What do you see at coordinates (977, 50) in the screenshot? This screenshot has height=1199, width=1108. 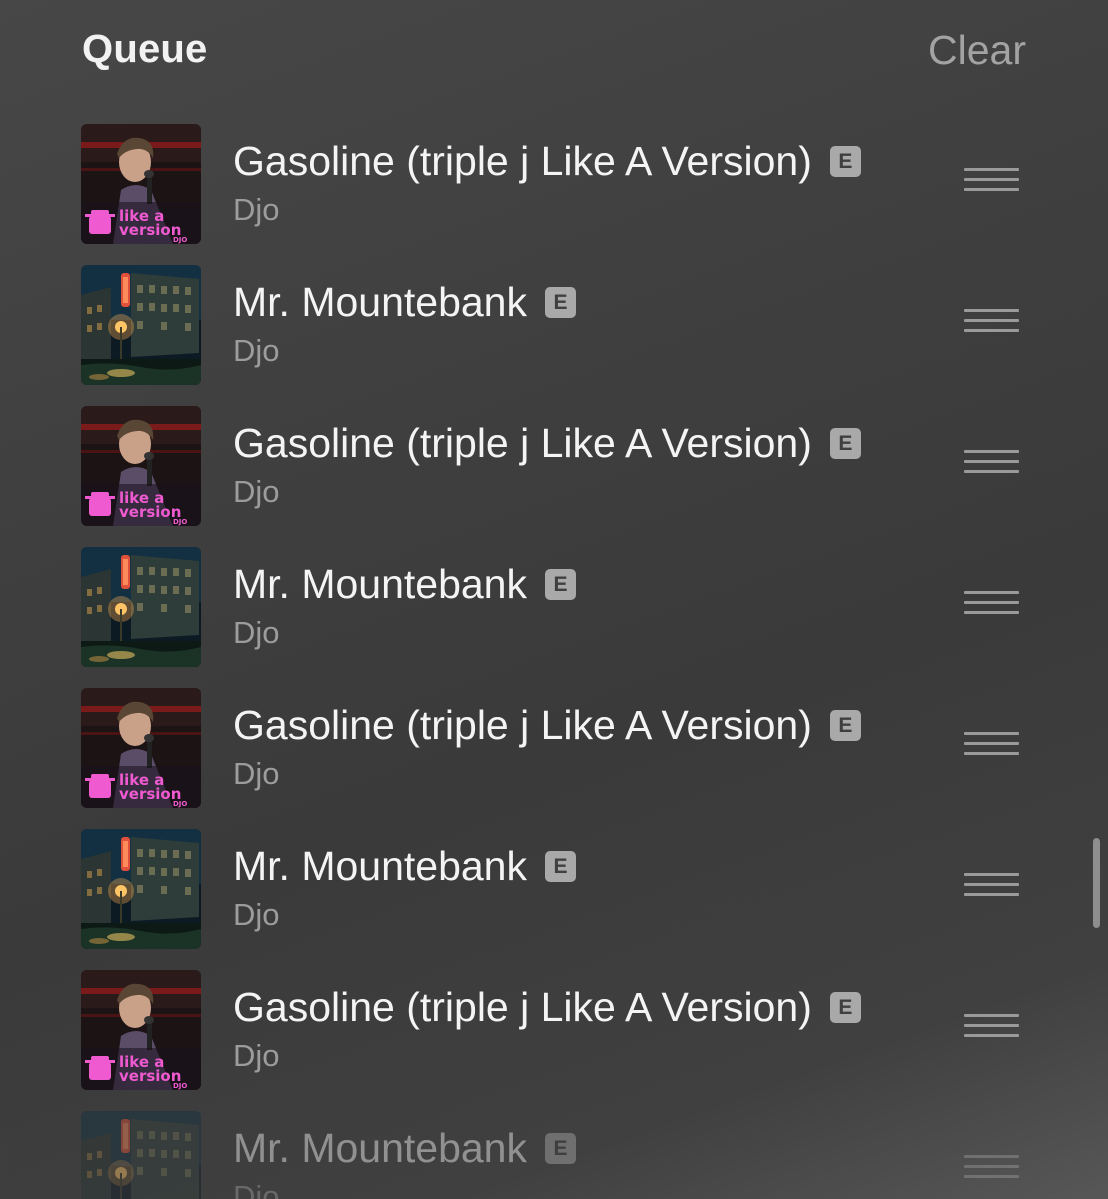 I see `clear-button: Clear` at bounding box center [977, 50].